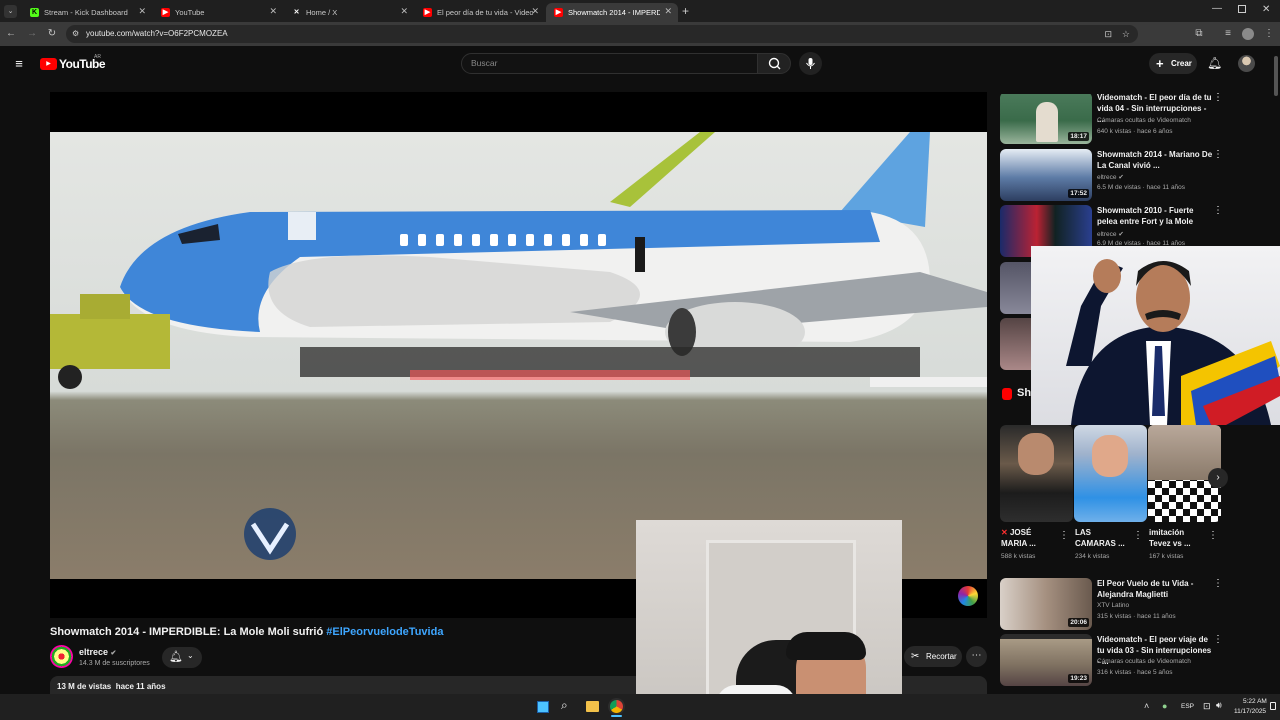 The width and height of the screenshot is (1280, 720). What do you see at coordinates (564, 705) in the screenshot?
I see `taskbar-search-icon: ⌕` at bounding box center [564, 705].